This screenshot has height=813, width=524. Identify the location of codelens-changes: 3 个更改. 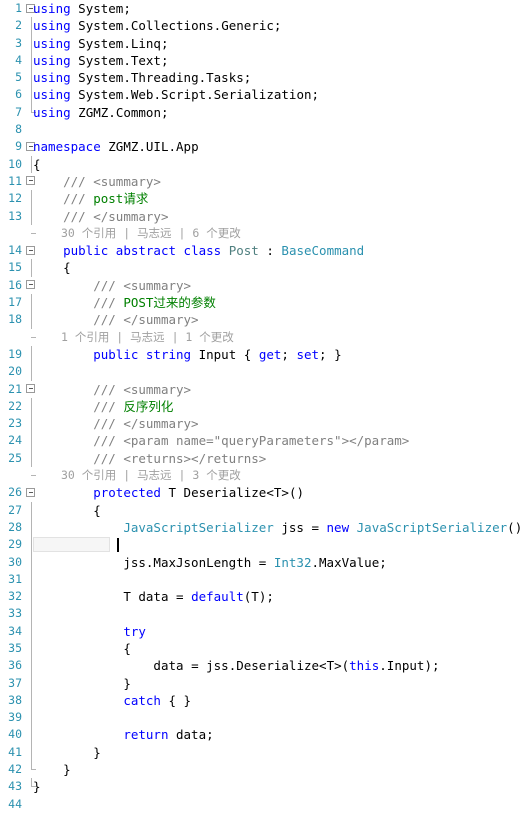
(216, 475).